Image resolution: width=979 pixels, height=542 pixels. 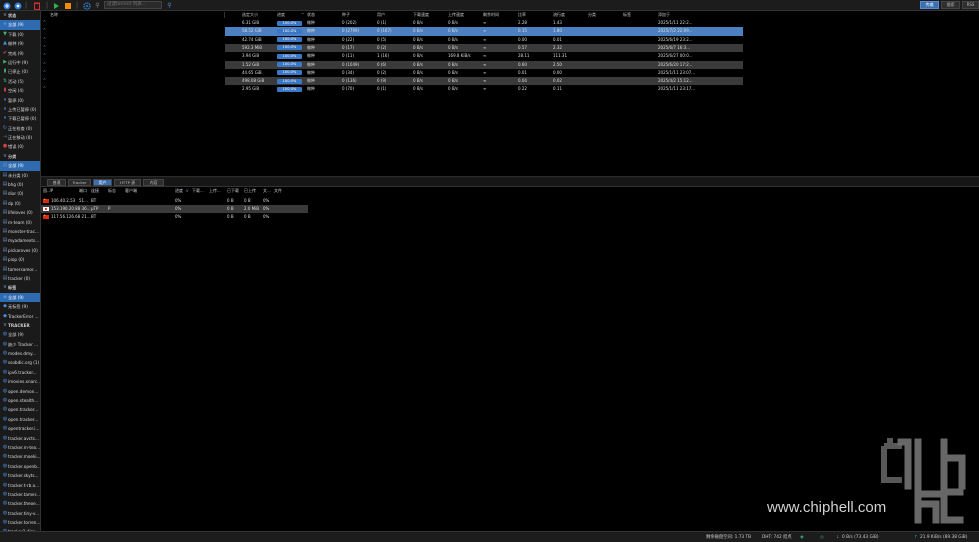 I want to click on sidebar-status-item: ◈ 全部 (9), so click(x=20, y=25).